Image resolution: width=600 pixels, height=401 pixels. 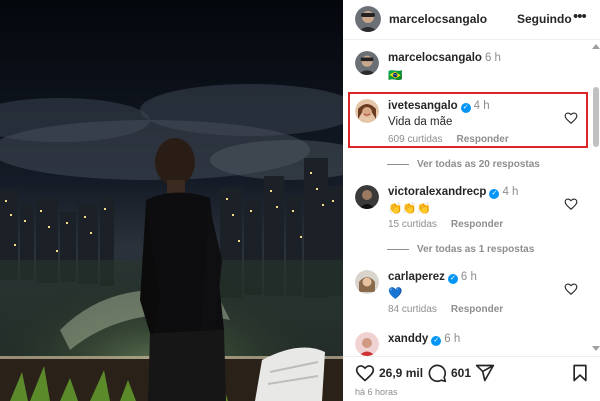 What do you see at coordinates (596, 117) in the screenshot?
I see `scrollbar-thumb` at bounding box center [596, 117].